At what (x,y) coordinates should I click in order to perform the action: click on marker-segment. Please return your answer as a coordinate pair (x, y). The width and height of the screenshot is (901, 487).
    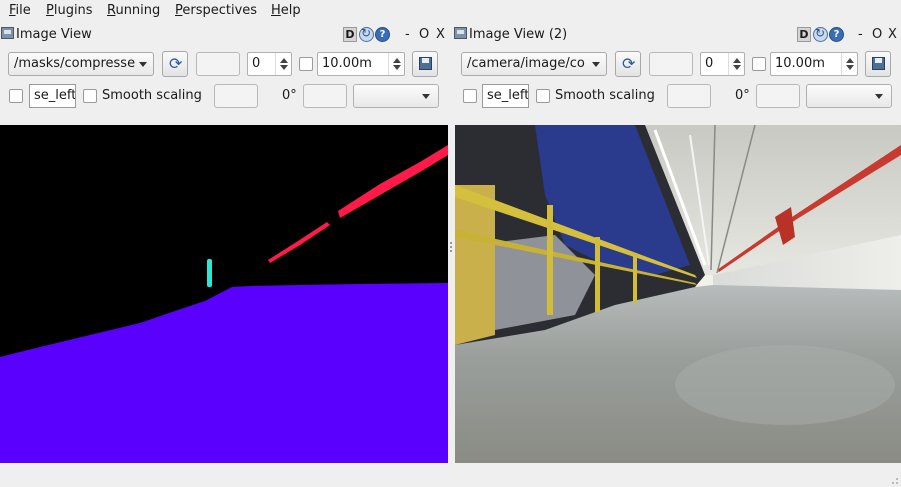
    Looking at the image, I should click on (209, 273).